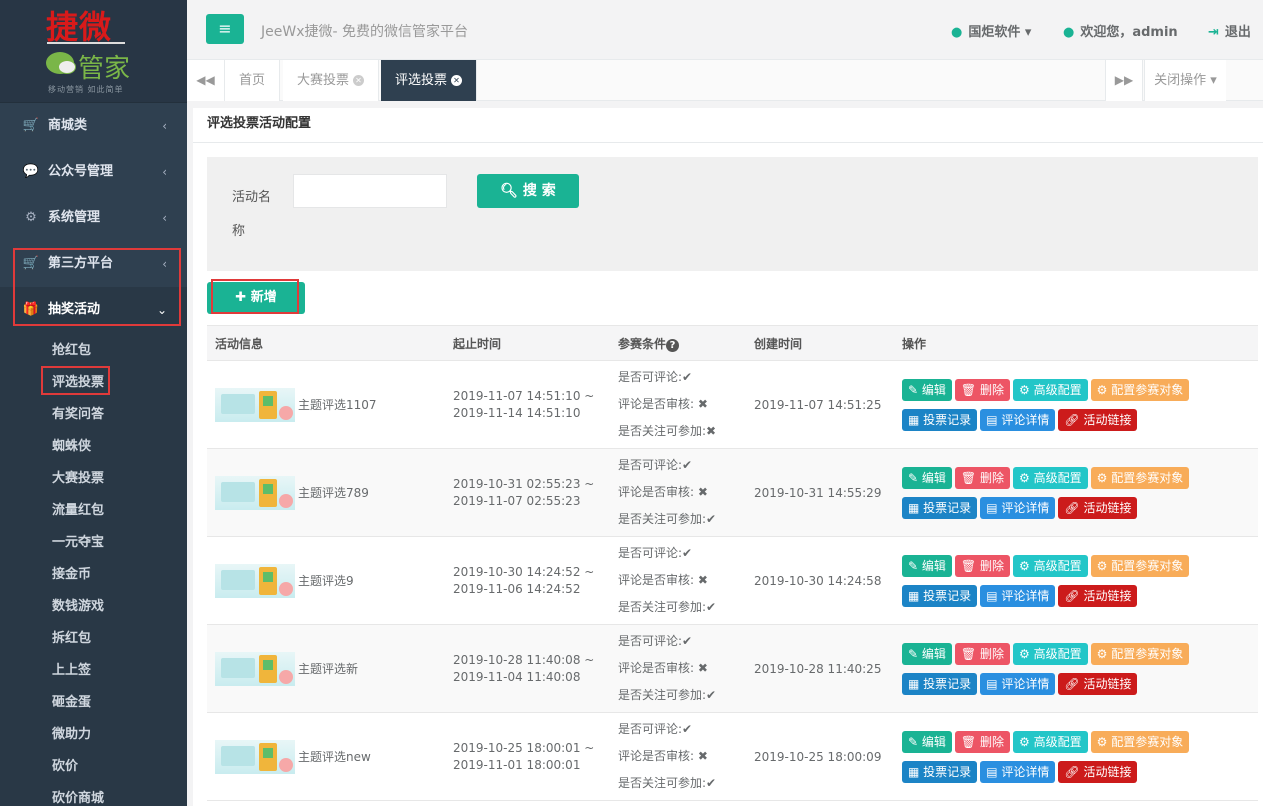 The image size is (1263, 806). I want to click on condition-mark-icon: ✔, so click(711, 783).